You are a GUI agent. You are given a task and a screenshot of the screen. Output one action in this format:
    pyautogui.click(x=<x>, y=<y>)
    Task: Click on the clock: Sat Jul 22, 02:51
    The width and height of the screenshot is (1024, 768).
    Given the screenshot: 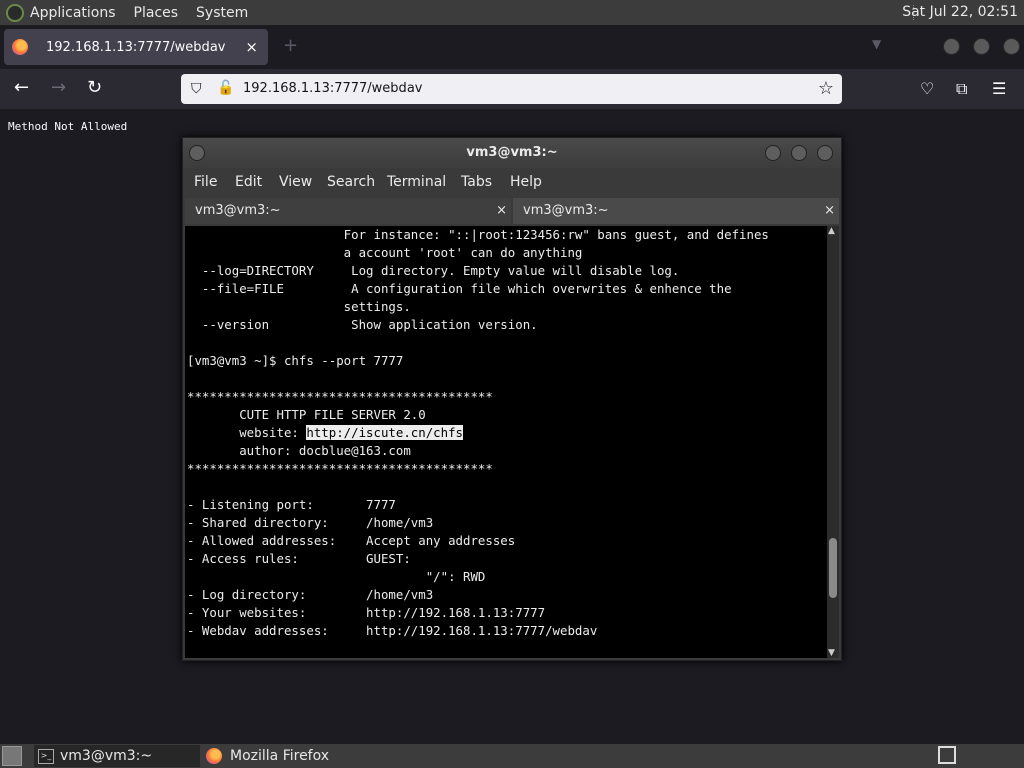 What is the action you would take?
    pyautogui.click(x=960, y=12)
    